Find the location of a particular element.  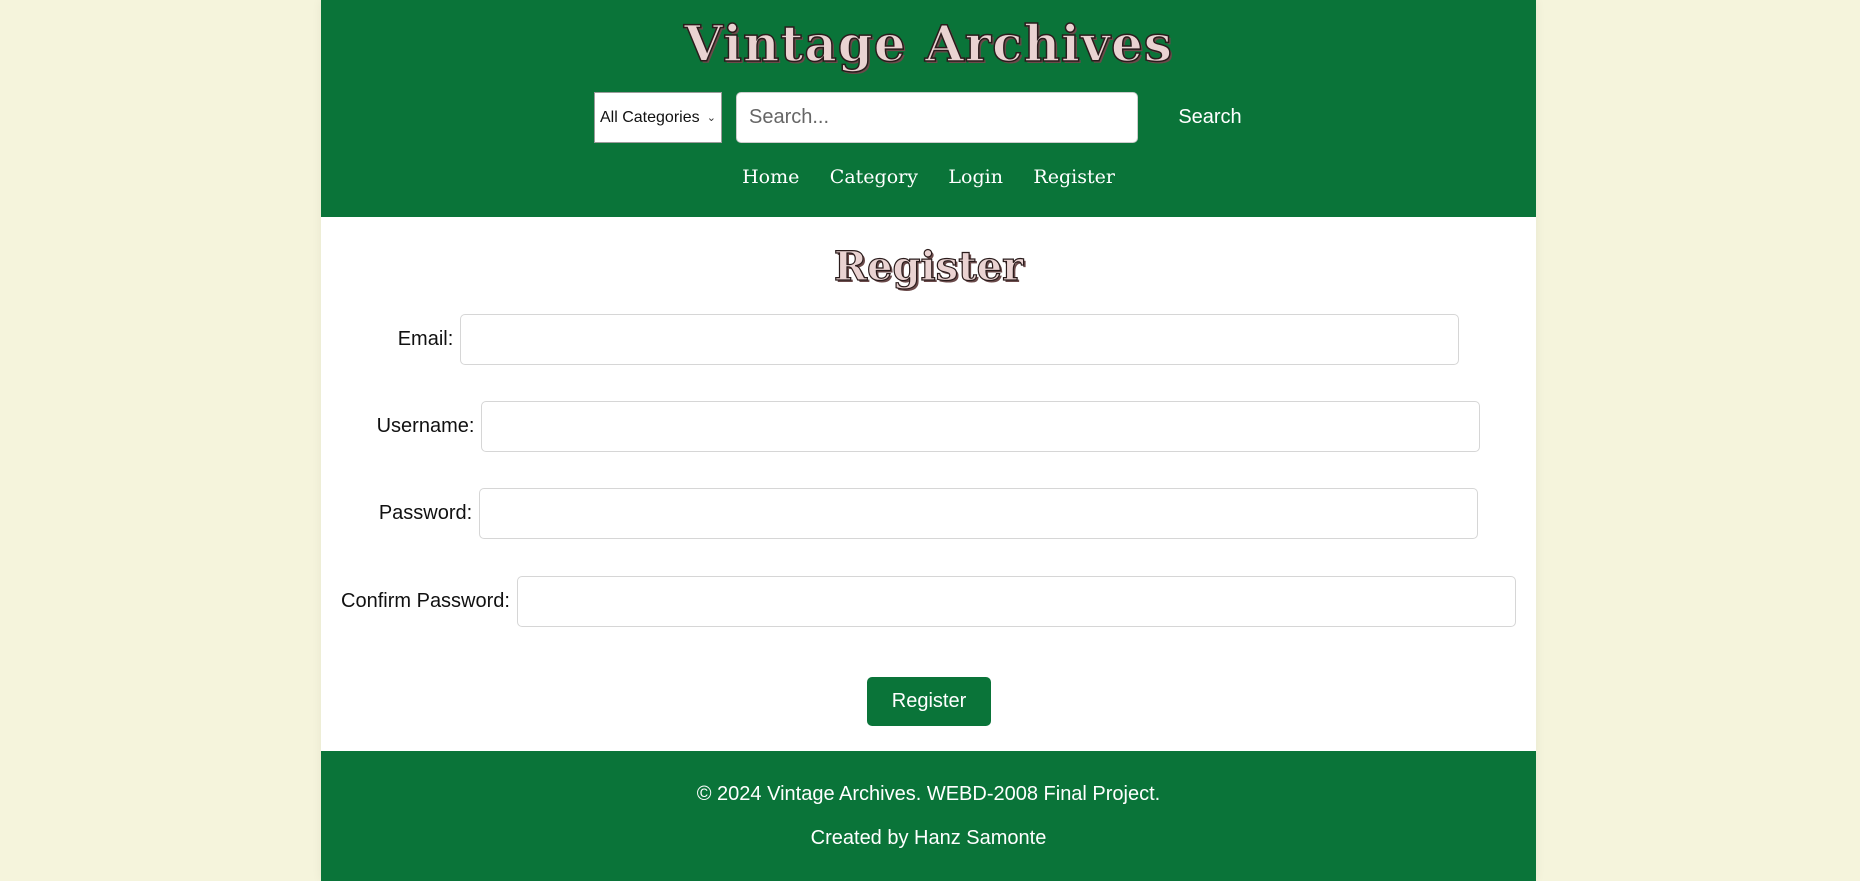

confirm-password-row: Confirm Password: is located at coordinates (928, 601).